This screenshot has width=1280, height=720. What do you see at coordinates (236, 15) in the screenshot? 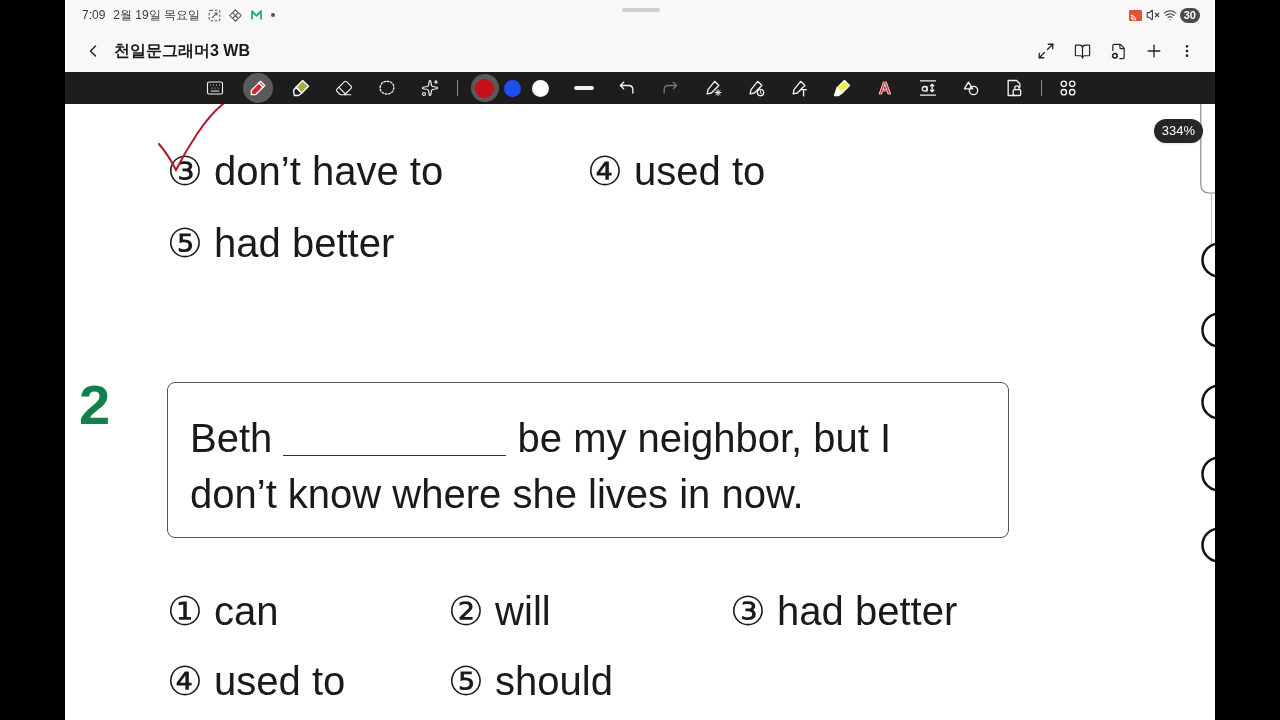
I see `diamond-icon` at bounding box center [236, 15].